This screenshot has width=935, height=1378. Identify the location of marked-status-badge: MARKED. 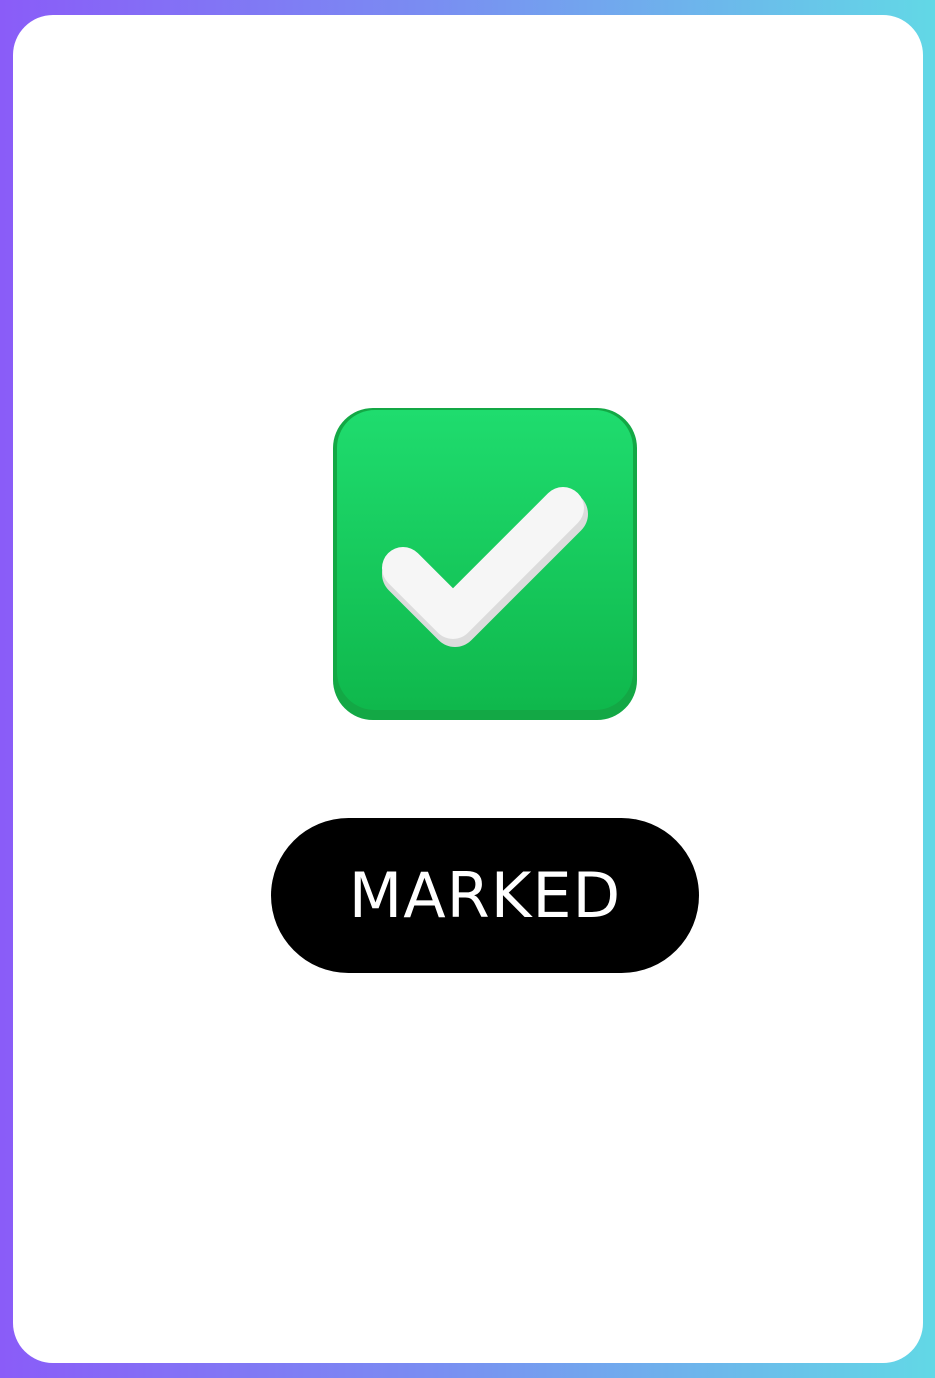
(485, 895).